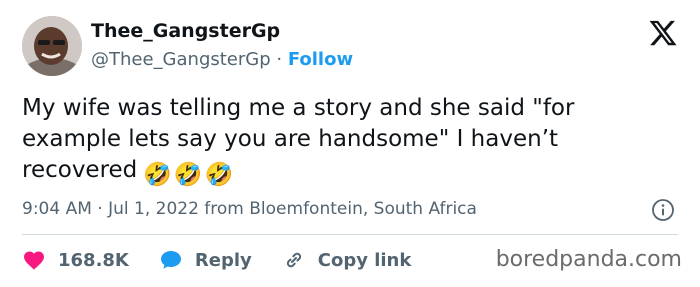 Image resolution: width=700 pixels, height=287 pixels. What do you see at coordinates (663, 210) in the screenshot?
I see `info-icon` at bounding box center [663, 210].